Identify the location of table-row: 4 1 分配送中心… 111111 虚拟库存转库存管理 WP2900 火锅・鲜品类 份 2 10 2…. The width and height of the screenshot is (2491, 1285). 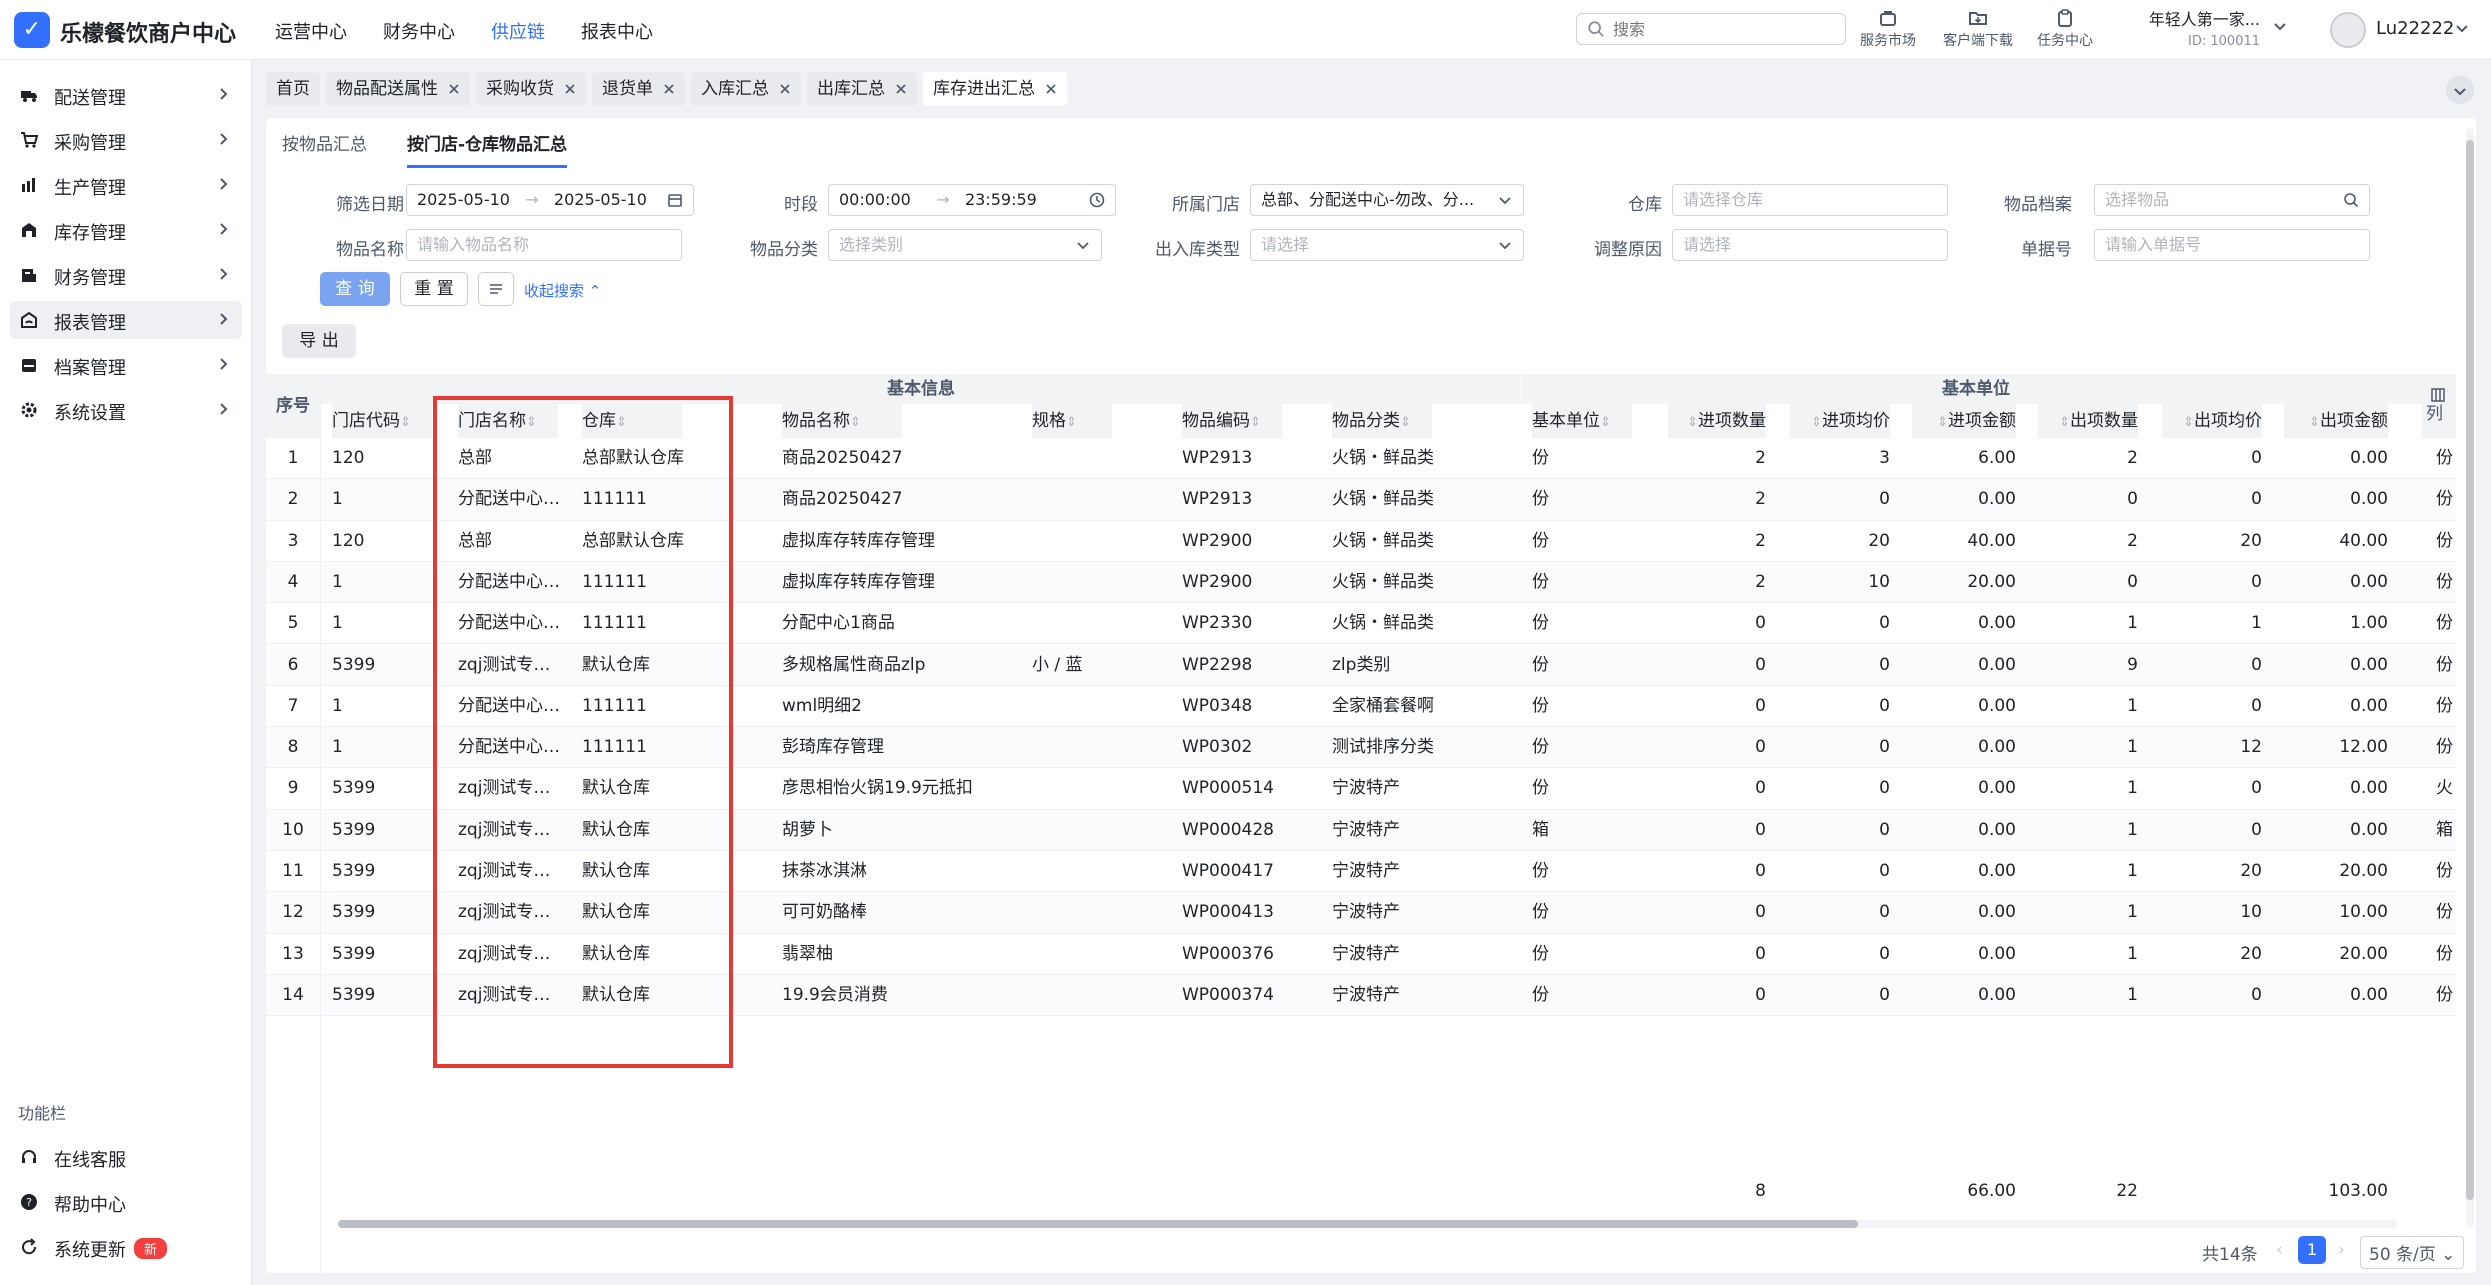
(1361, 582).